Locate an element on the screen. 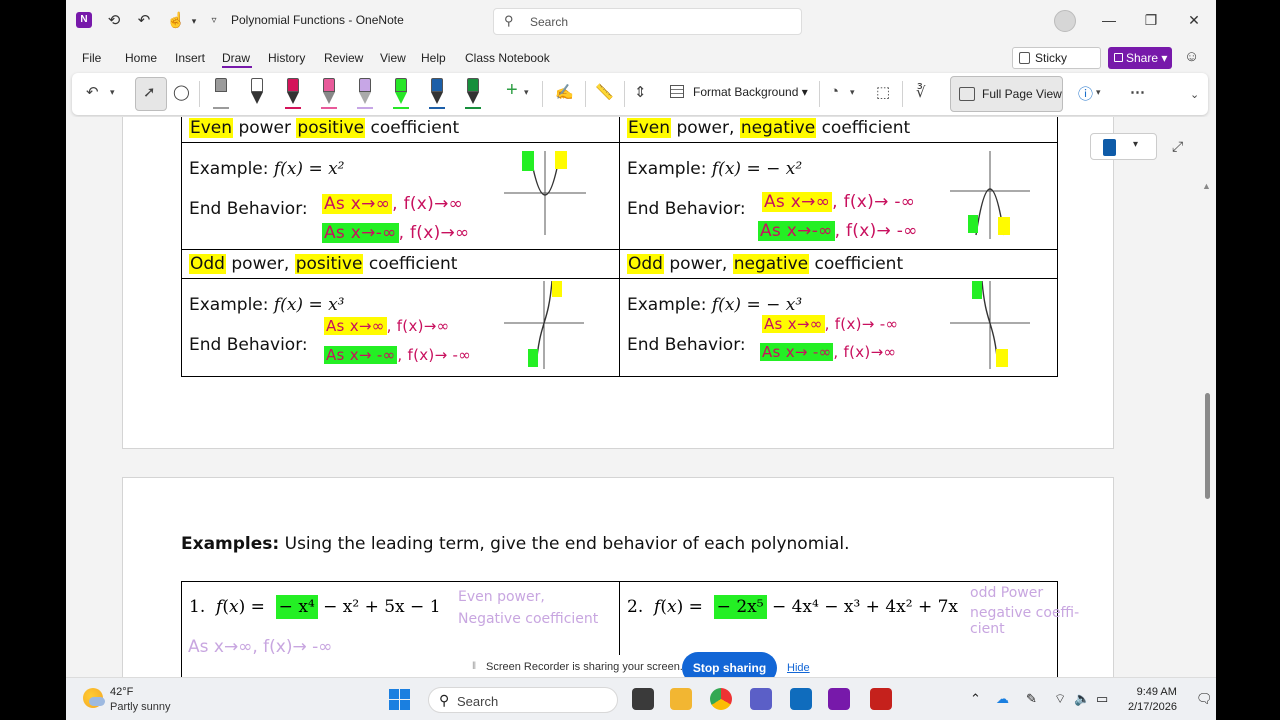 Image resolution: width=1280 pixels, height=720 pixels. add-pen-icon: + is located at coordinates (512, 90).